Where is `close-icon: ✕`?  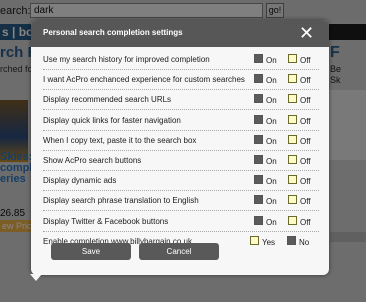
close-icon: ✕ is located at coordinates (306, 33).